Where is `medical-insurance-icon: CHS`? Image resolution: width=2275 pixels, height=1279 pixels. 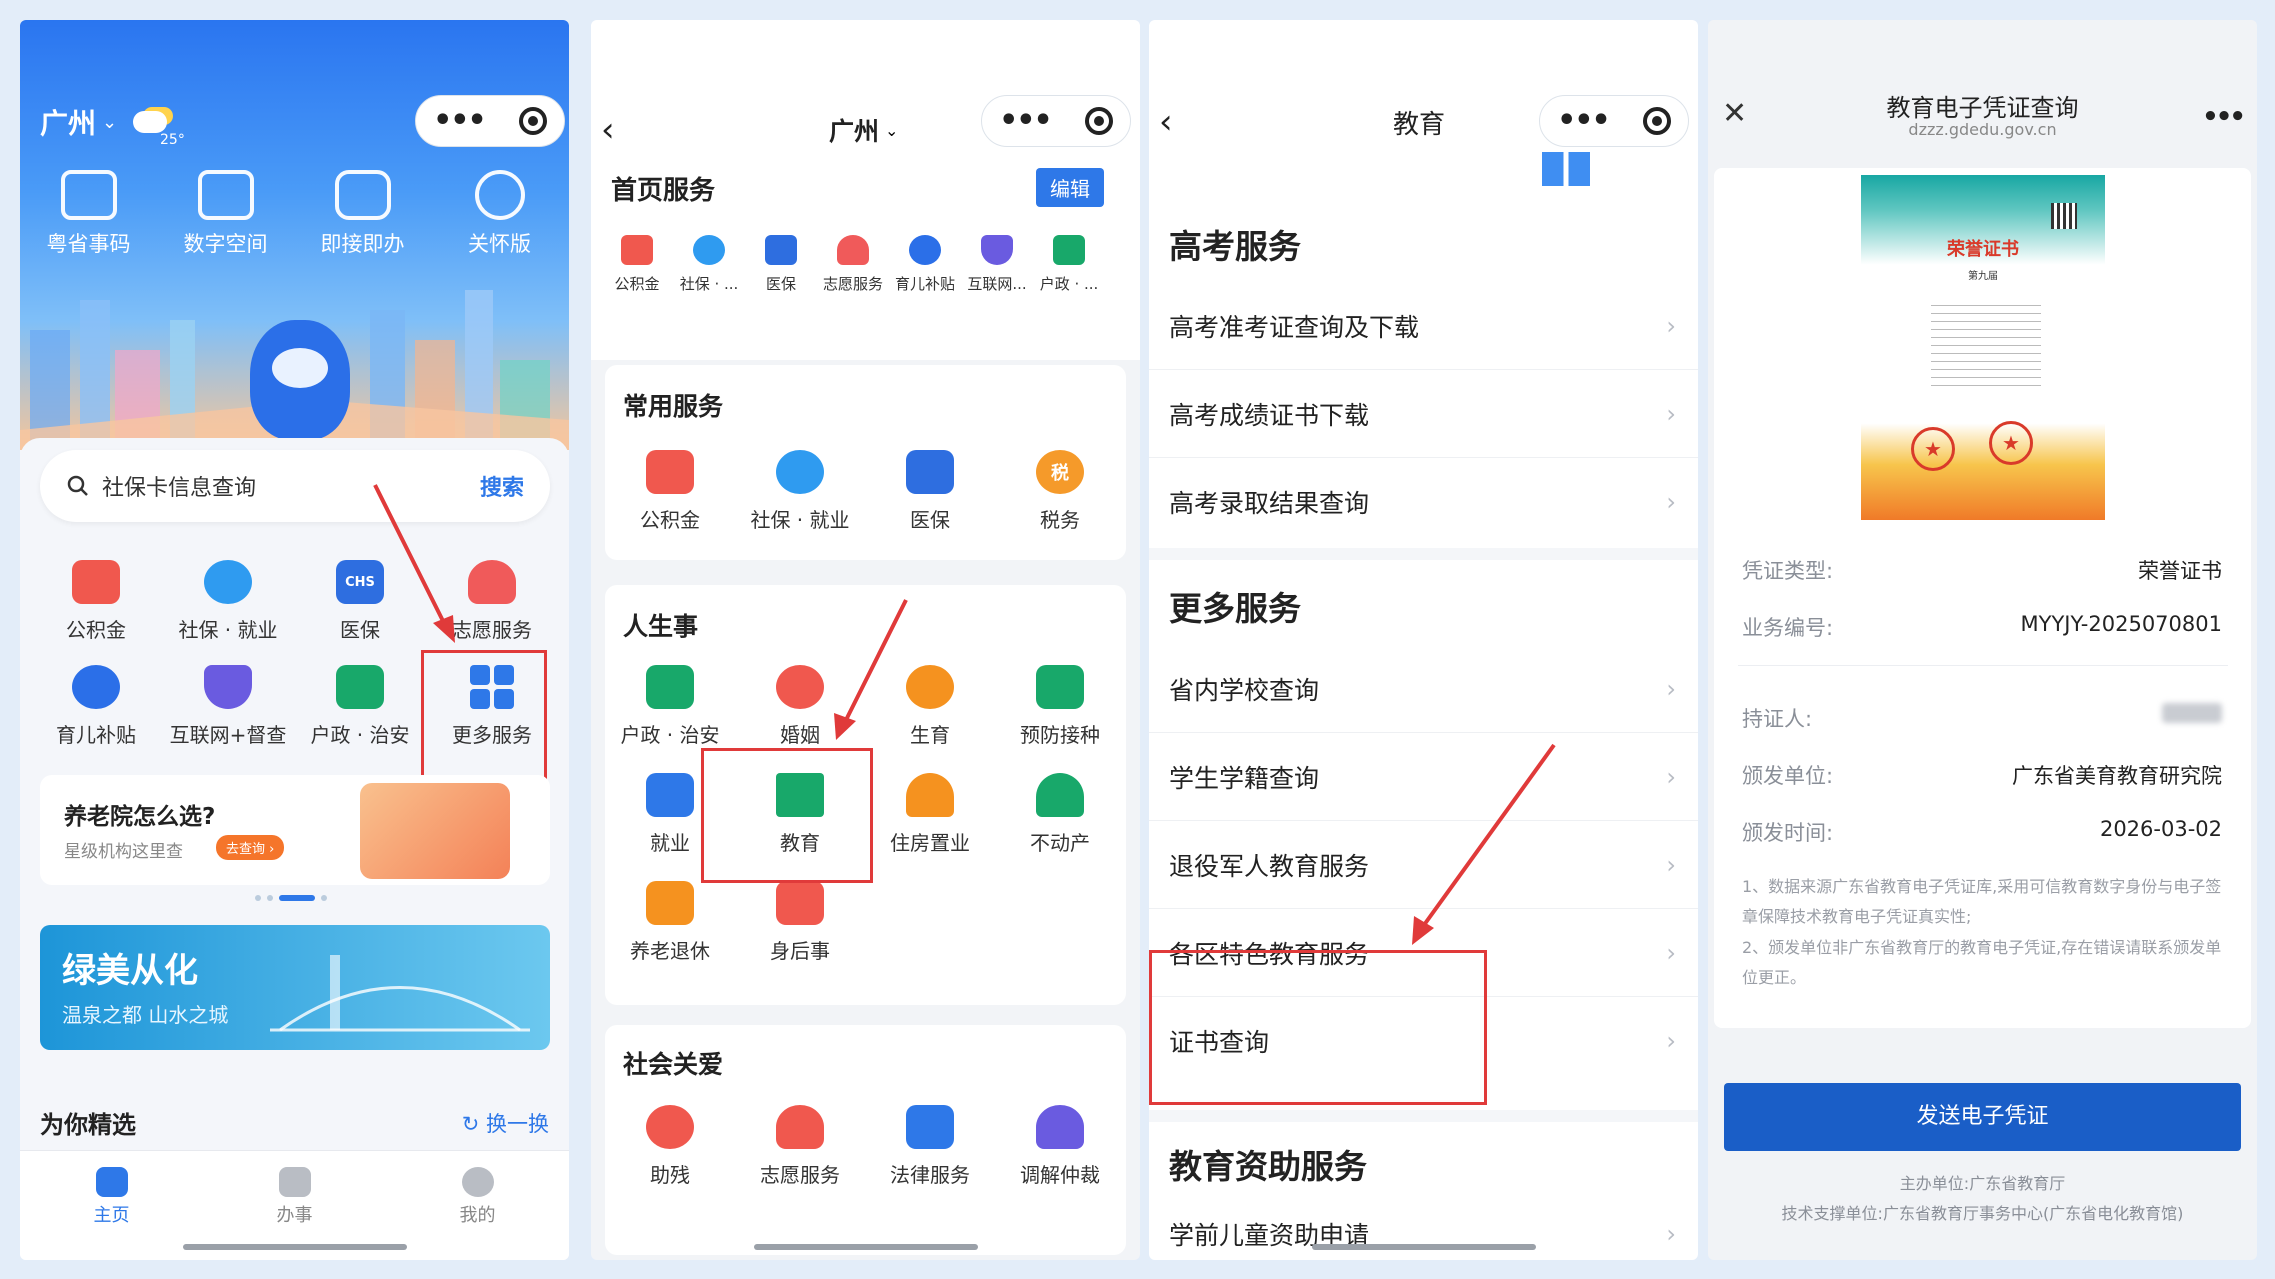 medical-insurance-icon: CHS is located at coordinates (360, 582).